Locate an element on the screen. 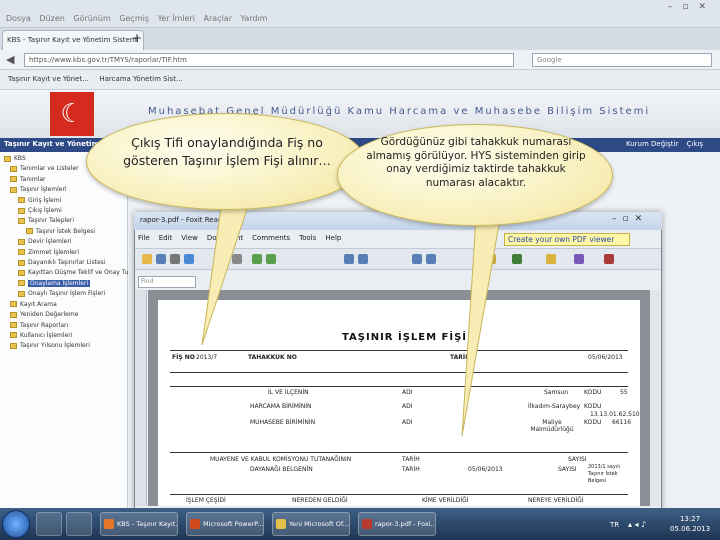  clock-time: 13:27 is located at coordinates (690, 519).